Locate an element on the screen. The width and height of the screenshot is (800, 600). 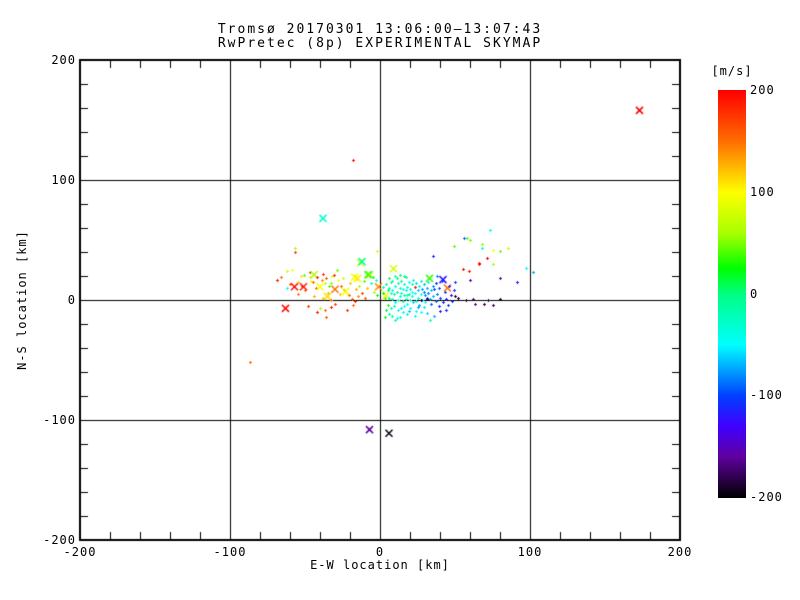
y-tick-label: 200 is located at coordinates (63, 60).